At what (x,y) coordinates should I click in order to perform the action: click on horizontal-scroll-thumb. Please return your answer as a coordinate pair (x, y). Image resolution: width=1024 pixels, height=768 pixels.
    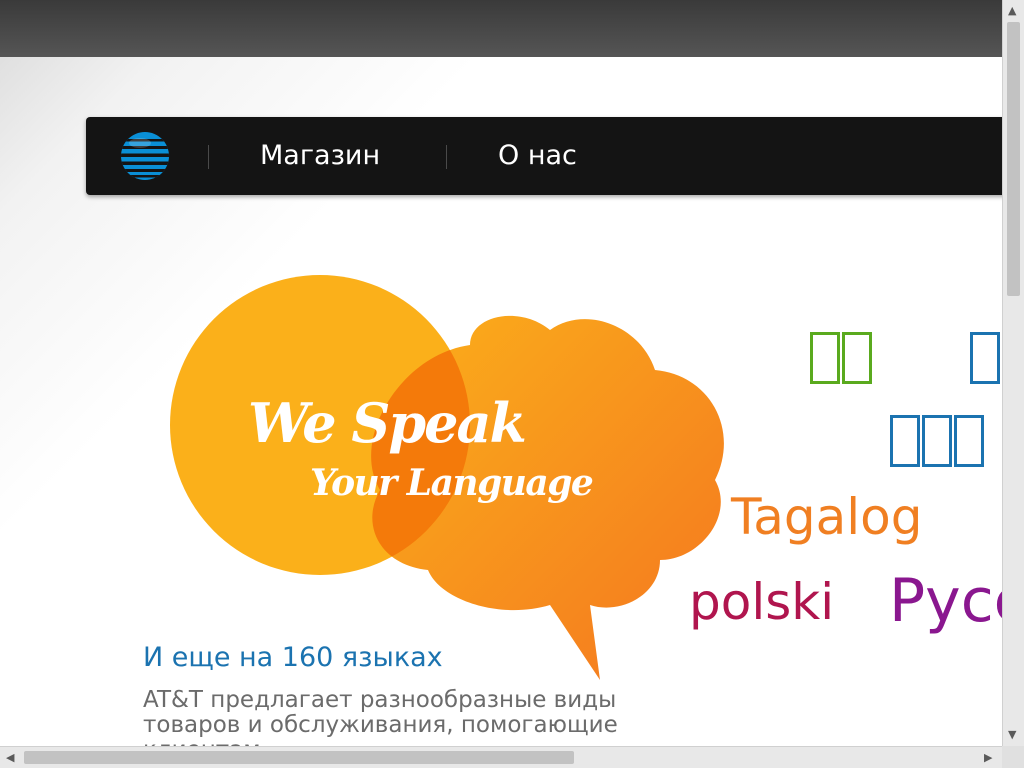
    Looking at the image, I should click on (299, 757).